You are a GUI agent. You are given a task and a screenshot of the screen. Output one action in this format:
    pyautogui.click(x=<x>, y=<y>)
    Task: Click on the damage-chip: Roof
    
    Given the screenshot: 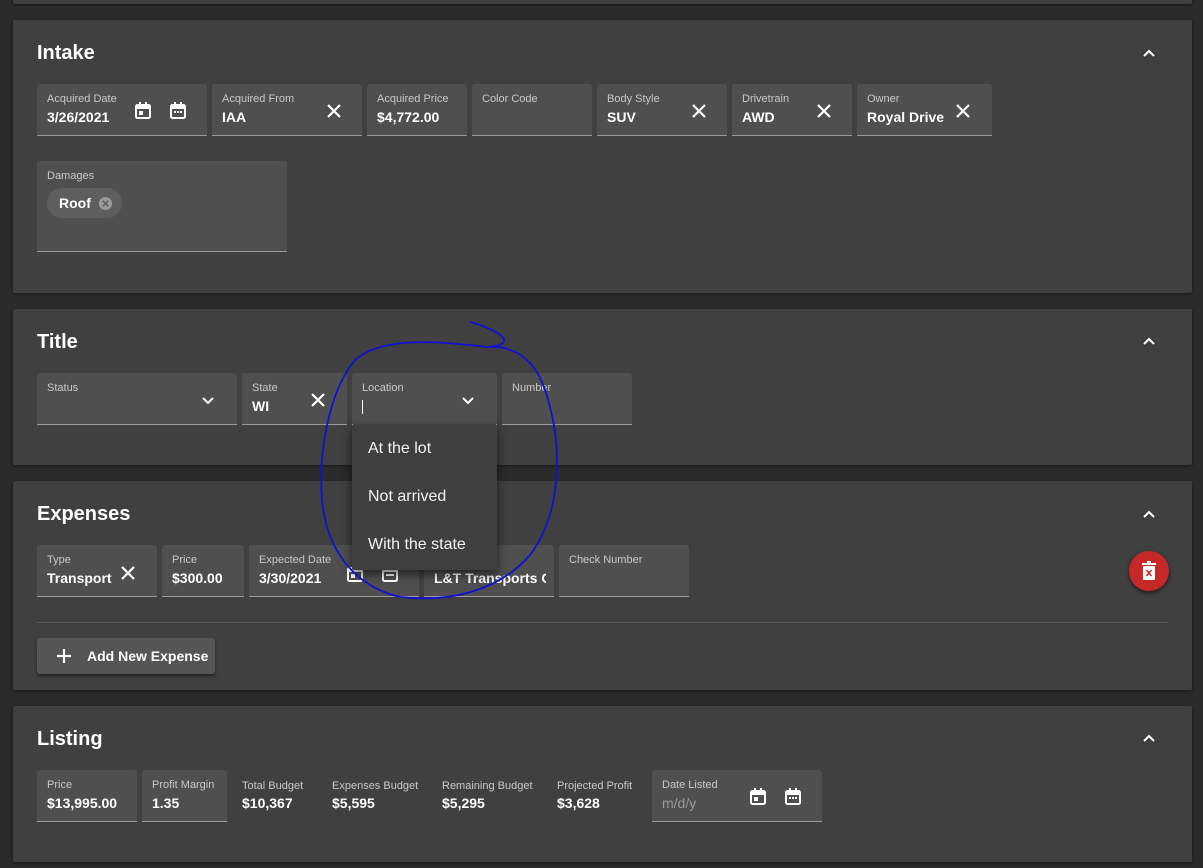 What is the action you would take?
    pyautogui.click(x=84, y=203)
    